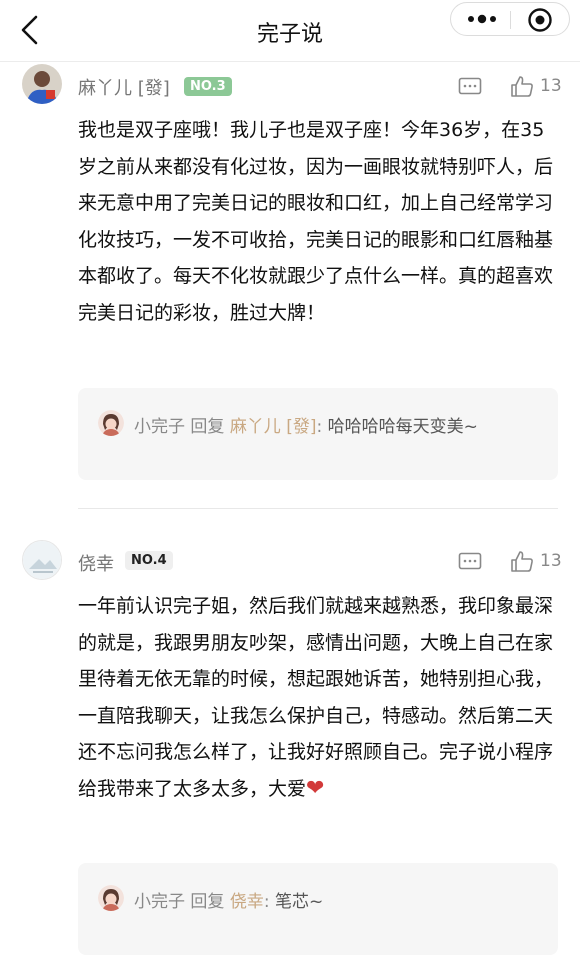 The height and width of the screenshot is (965, 580). I want to click on rank-badge: NO.3, so click(208, 86).